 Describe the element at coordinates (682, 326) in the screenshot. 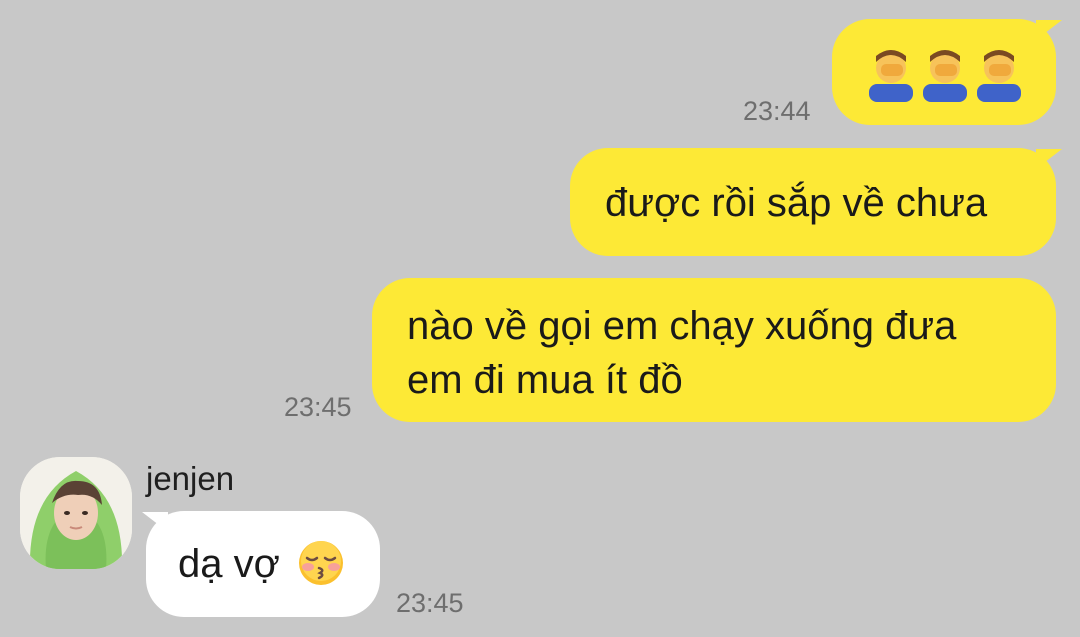

I see `message-text-line: nào về gọi em chạy xuống đưa` at that location.